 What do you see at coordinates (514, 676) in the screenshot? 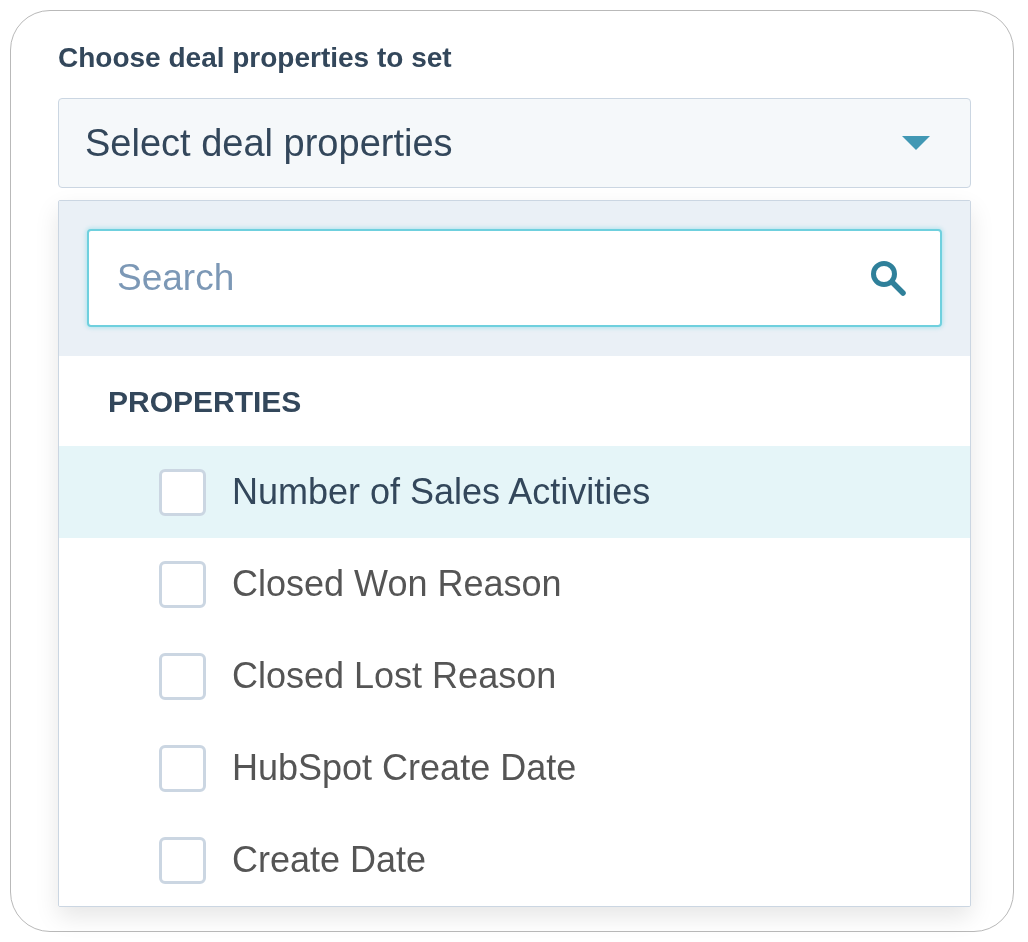
I see `property-option: Closed Lost Reason` at bounding box center [514, 676].